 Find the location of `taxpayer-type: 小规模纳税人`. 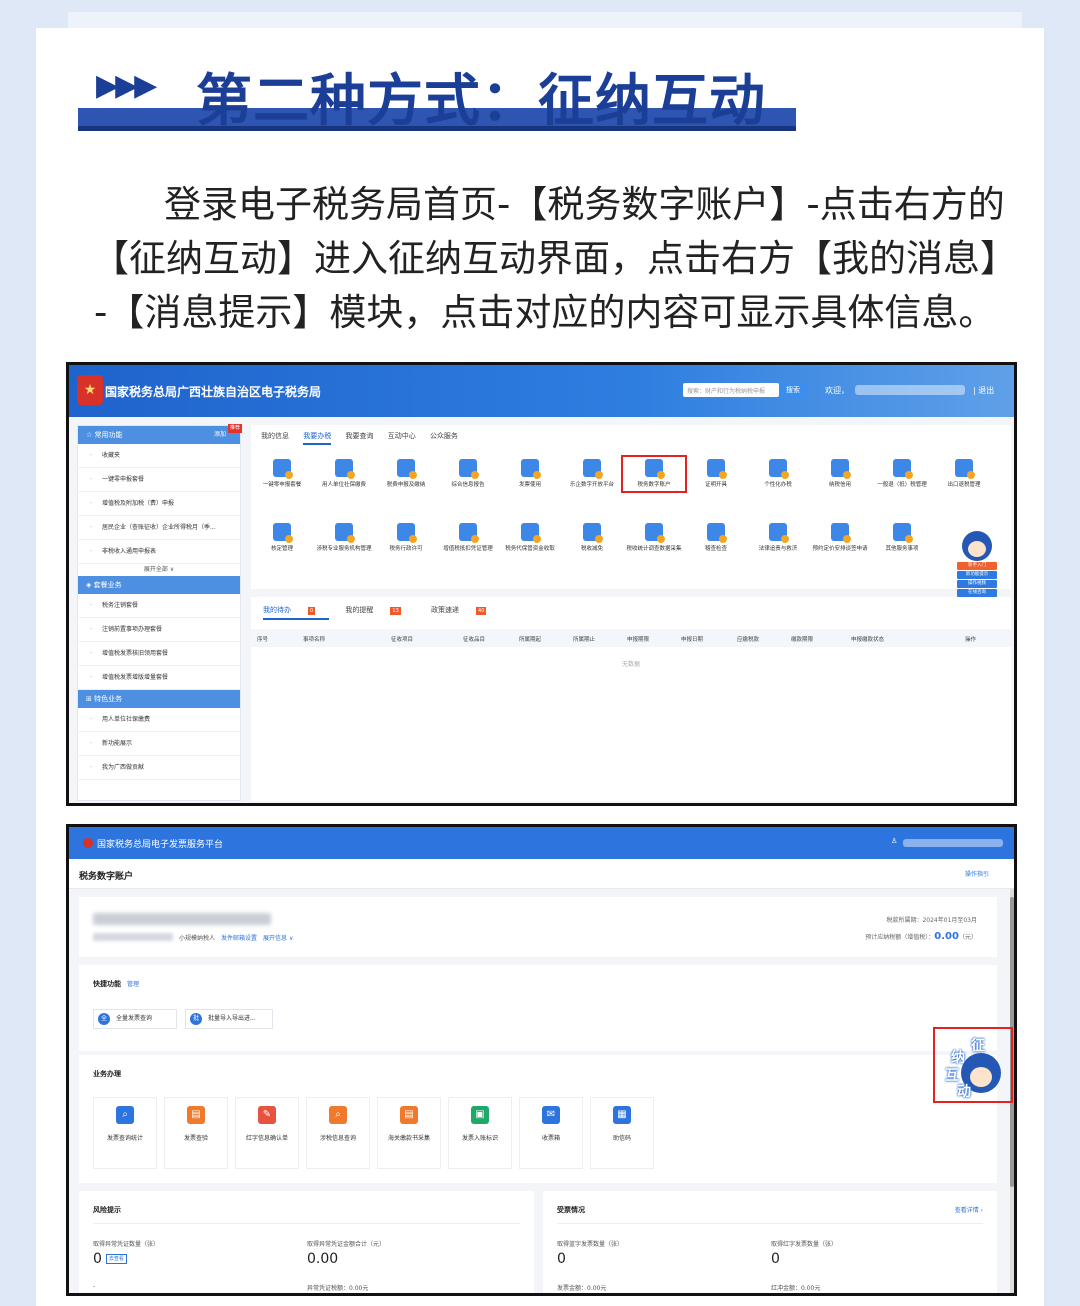

taxpayer-type: 小规模纳税人 is located at coordinates (197, 938).